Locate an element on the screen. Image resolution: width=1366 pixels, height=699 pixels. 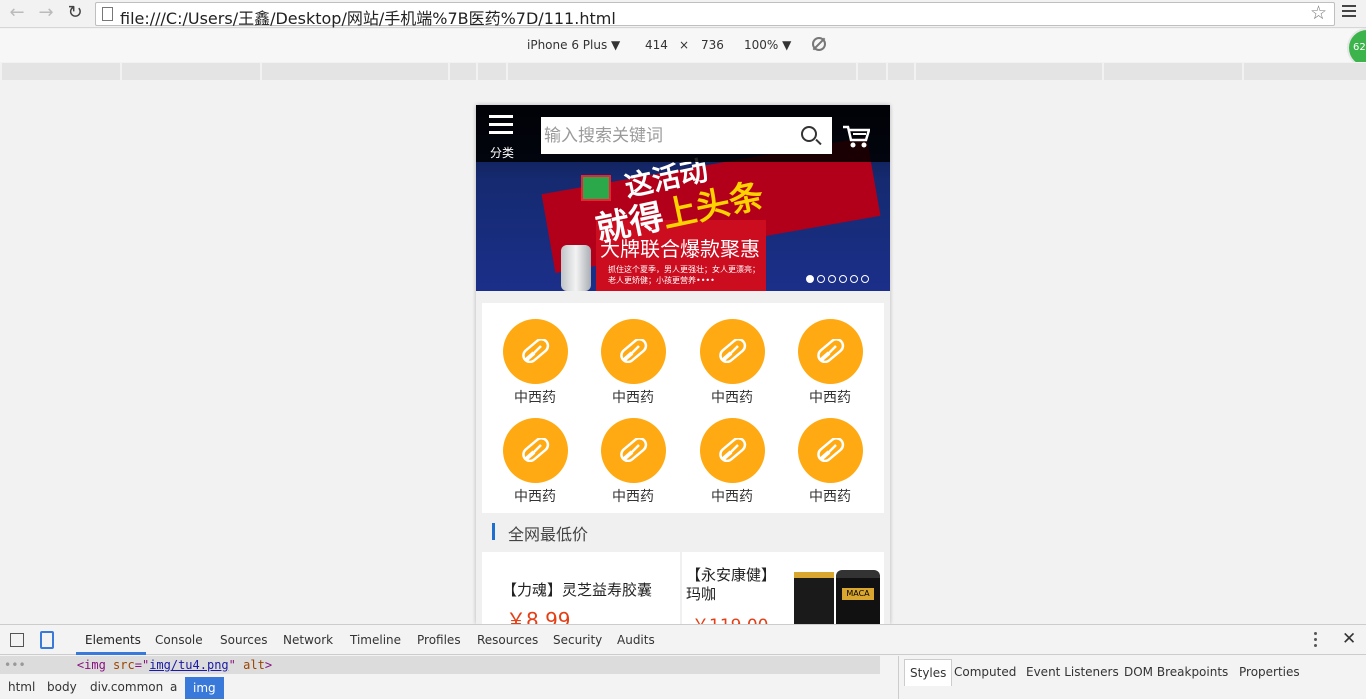
tab-elements: Elements is located at coordinates (113, 640).